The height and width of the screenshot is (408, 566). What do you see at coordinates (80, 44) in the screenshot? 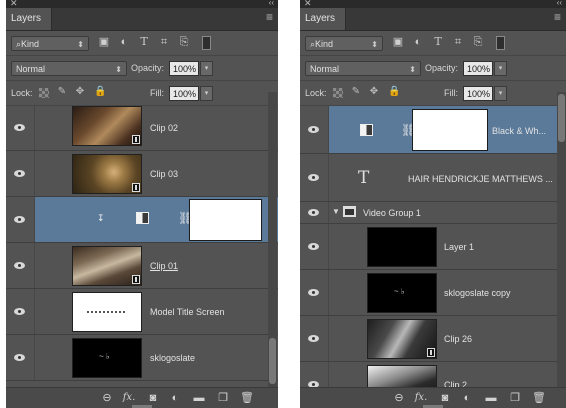
I see `select-arrow-icon: ⬍` at bounding box center [80, 44].